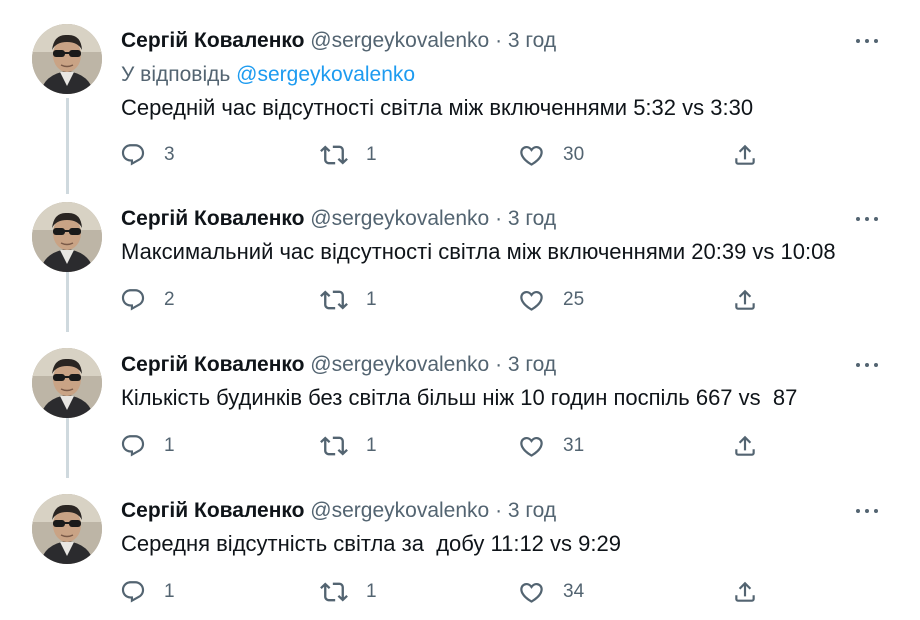  I want to click on reply-prefix: У відповідь, so click(176, 74).